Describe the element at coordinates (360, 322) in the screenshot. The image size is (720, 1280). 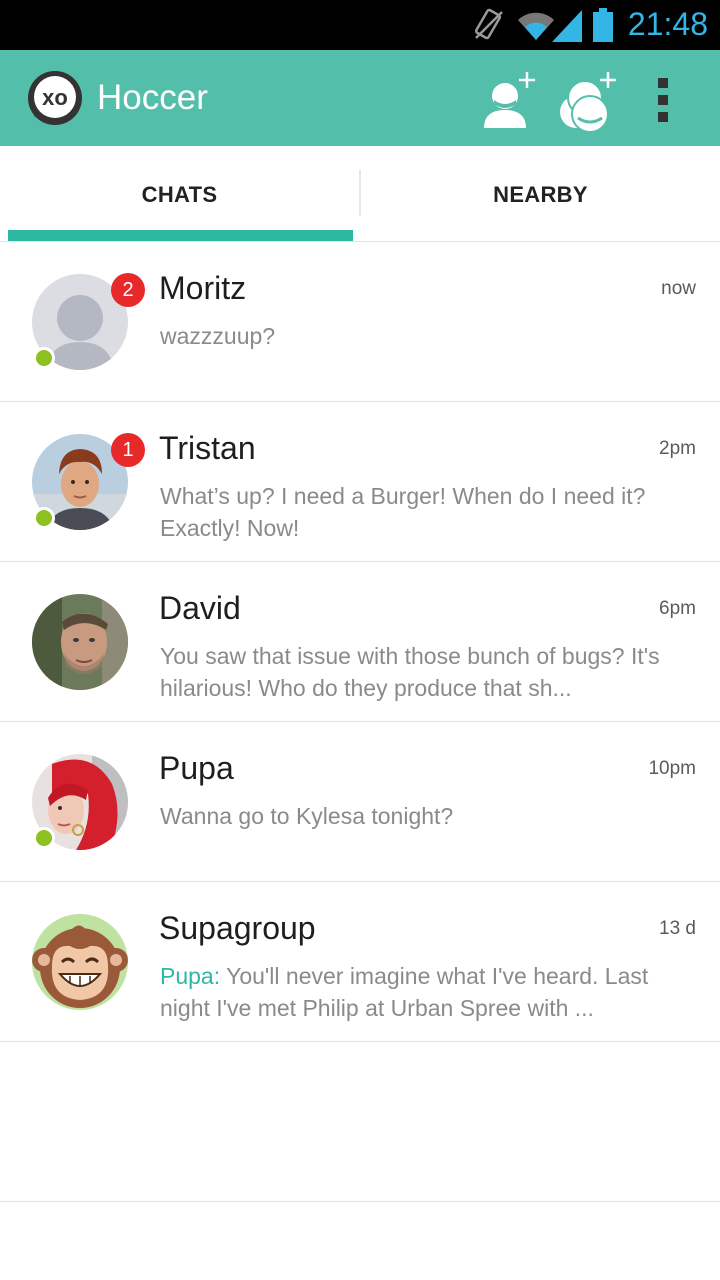
I see `chat-item-moritz: 2 Moritz now wazzzuup?` at that location.